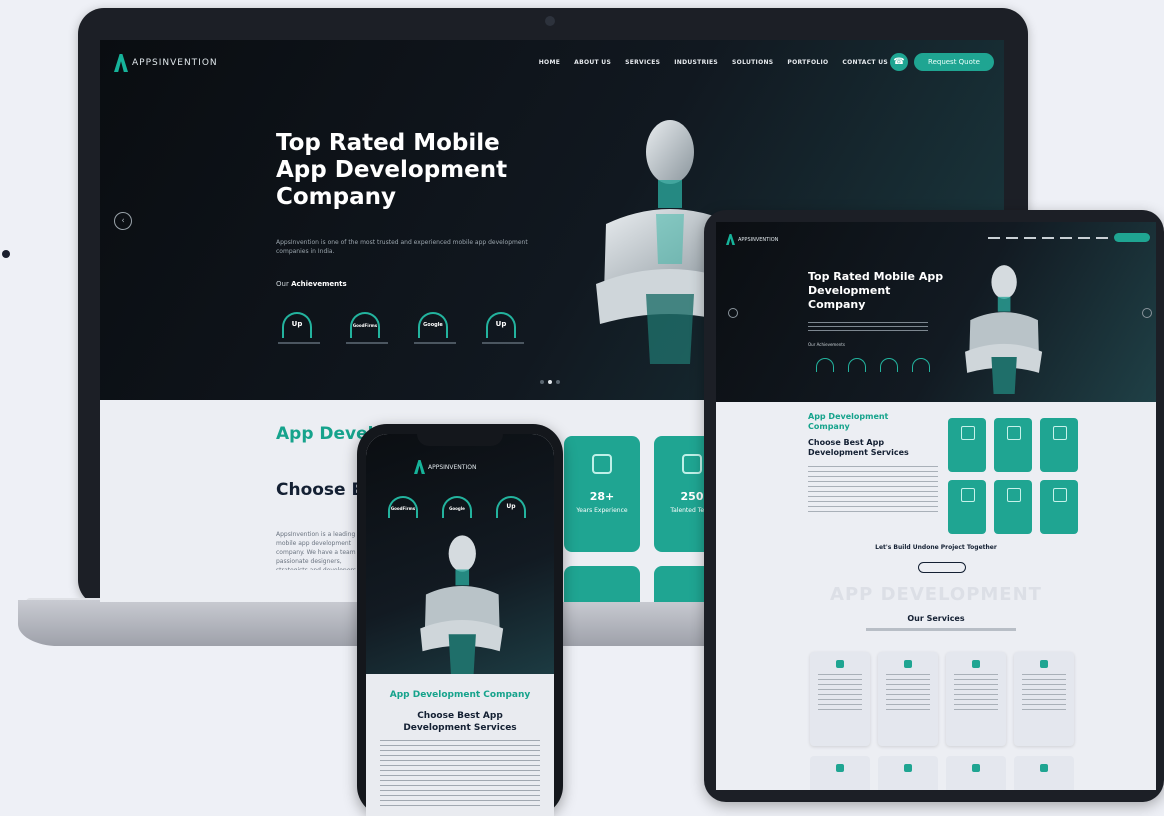 The width and height of the screenshot is (1164, 816). What do you see at coordinates (550, 382) in the screenshot?
I see `slider-dots` at bounding box center [550, 382].